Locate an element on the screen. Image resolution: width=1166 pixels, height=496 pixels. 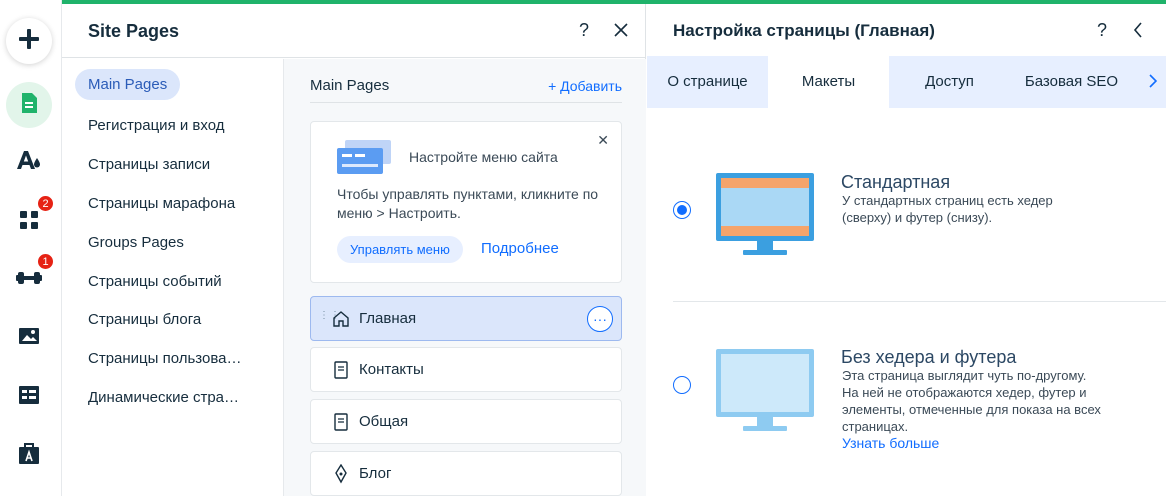
radio-no-header-footer is located at coordinates (682, 385).